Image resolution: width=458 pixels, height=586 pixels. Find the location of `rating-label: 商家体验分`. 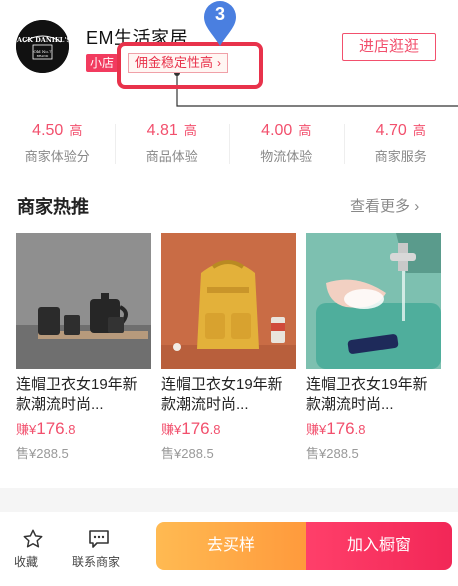

rating-label: 商家体验分 is located at coordinates (57, 156).